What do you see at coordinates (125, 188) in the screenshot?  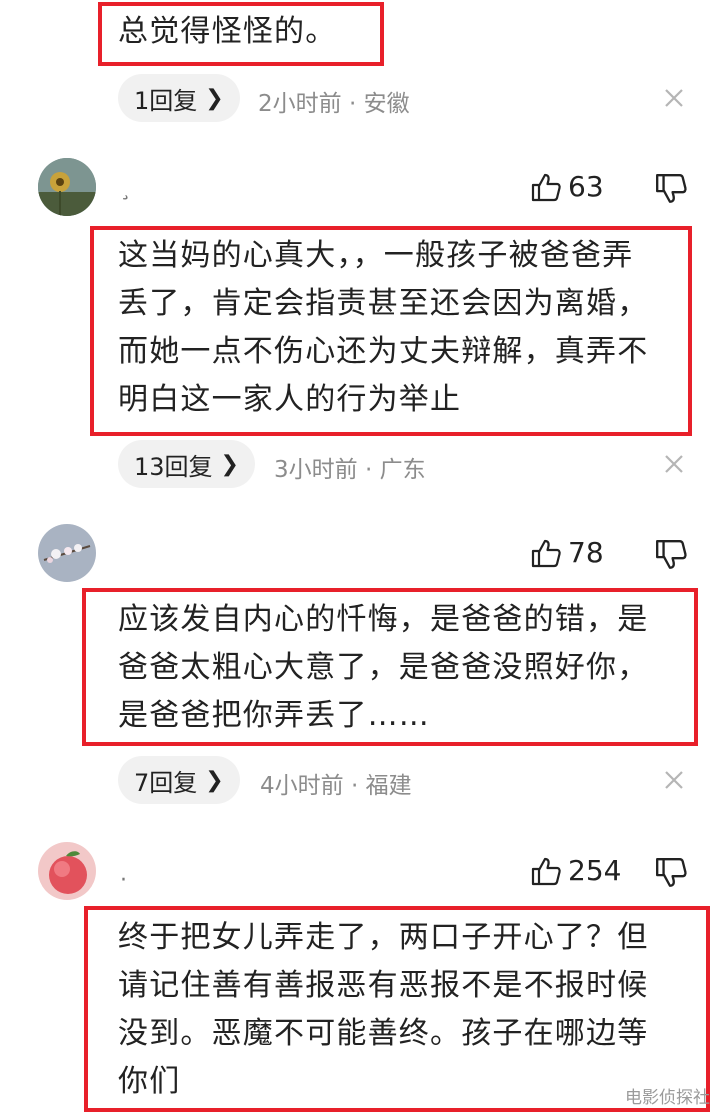 I see `username: ¸` at bounding box center [125, 188].